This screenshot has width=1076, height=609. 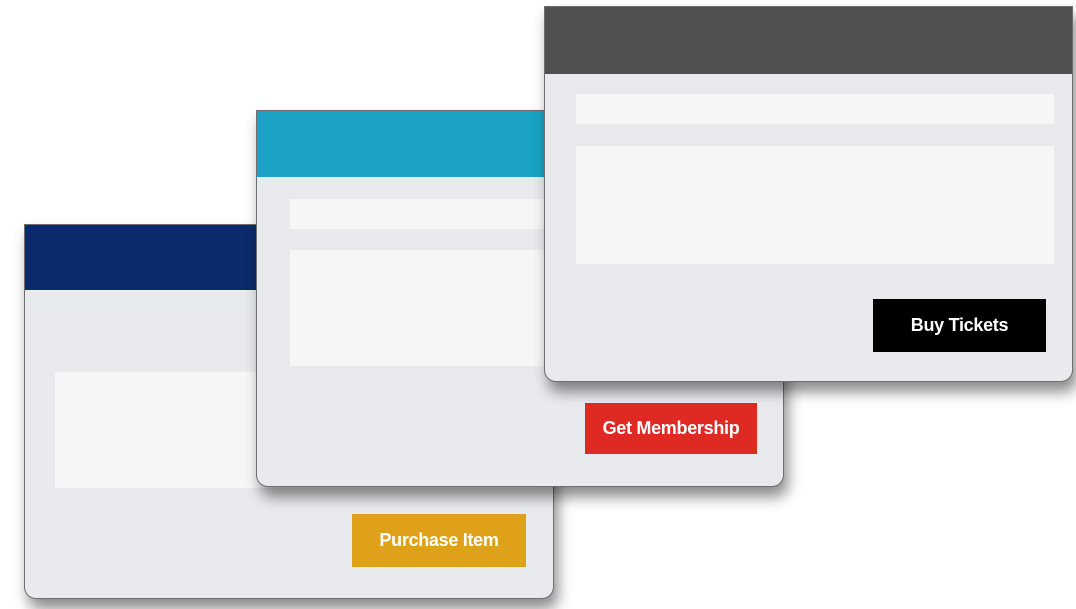 What do you see at coordinates (815, 109) in the screenshot?
I see `tickets-card-field-panel` at bounding box center [815, 109].